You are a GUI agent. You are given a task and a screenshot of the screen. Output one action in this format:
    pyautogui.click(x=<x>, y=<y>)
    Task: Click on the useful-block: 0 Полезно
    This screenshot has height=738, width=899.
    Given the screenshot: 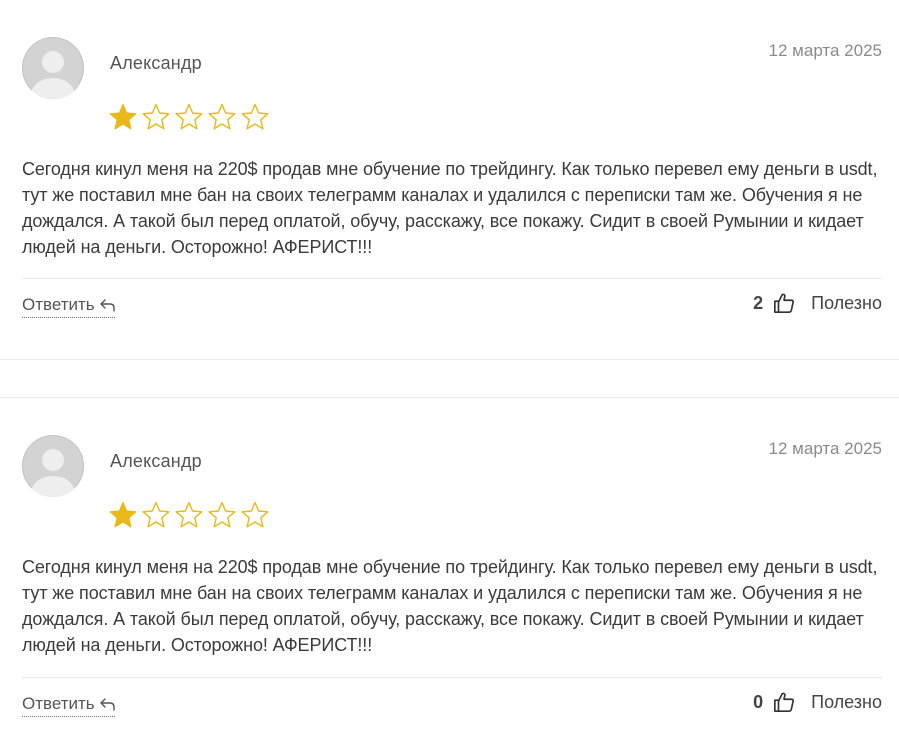 What is the action you would take?
    pyautogui.click(x=817, y=702)
    